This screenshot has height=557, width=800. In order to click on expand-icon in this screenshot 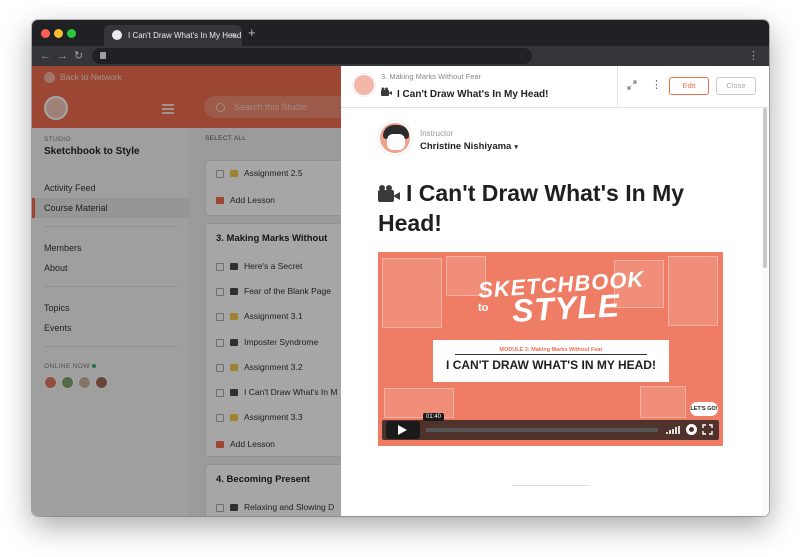, I will do `click(632, 85)`.